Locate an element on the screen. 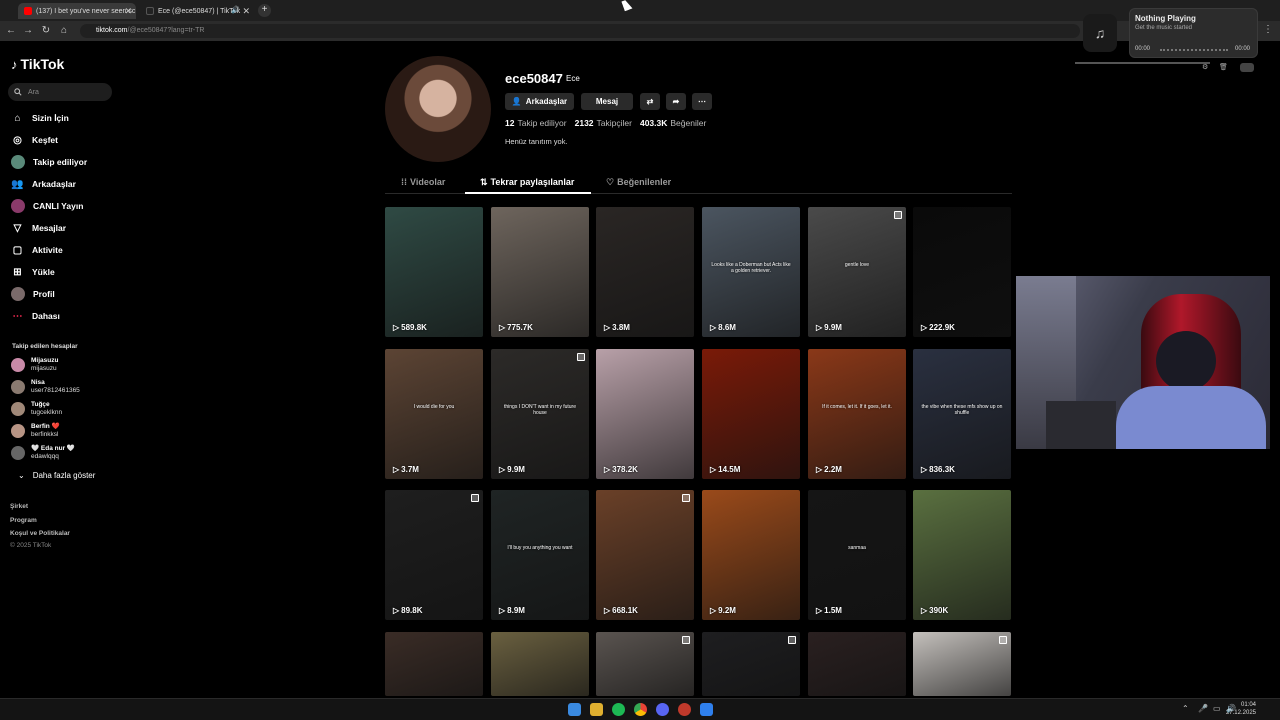  following-account: Berfin ❤️ berfinkksl is located at coordinates (35, 431).